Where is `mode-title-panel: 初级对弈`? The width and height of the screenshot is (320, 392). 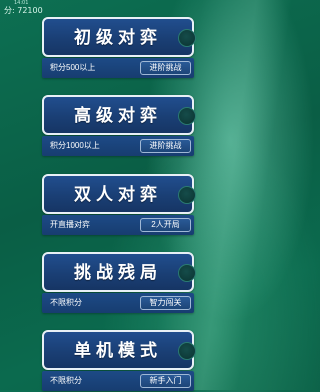
mode-title-panel: 初级对弈 is located at coordinates (119, 37).